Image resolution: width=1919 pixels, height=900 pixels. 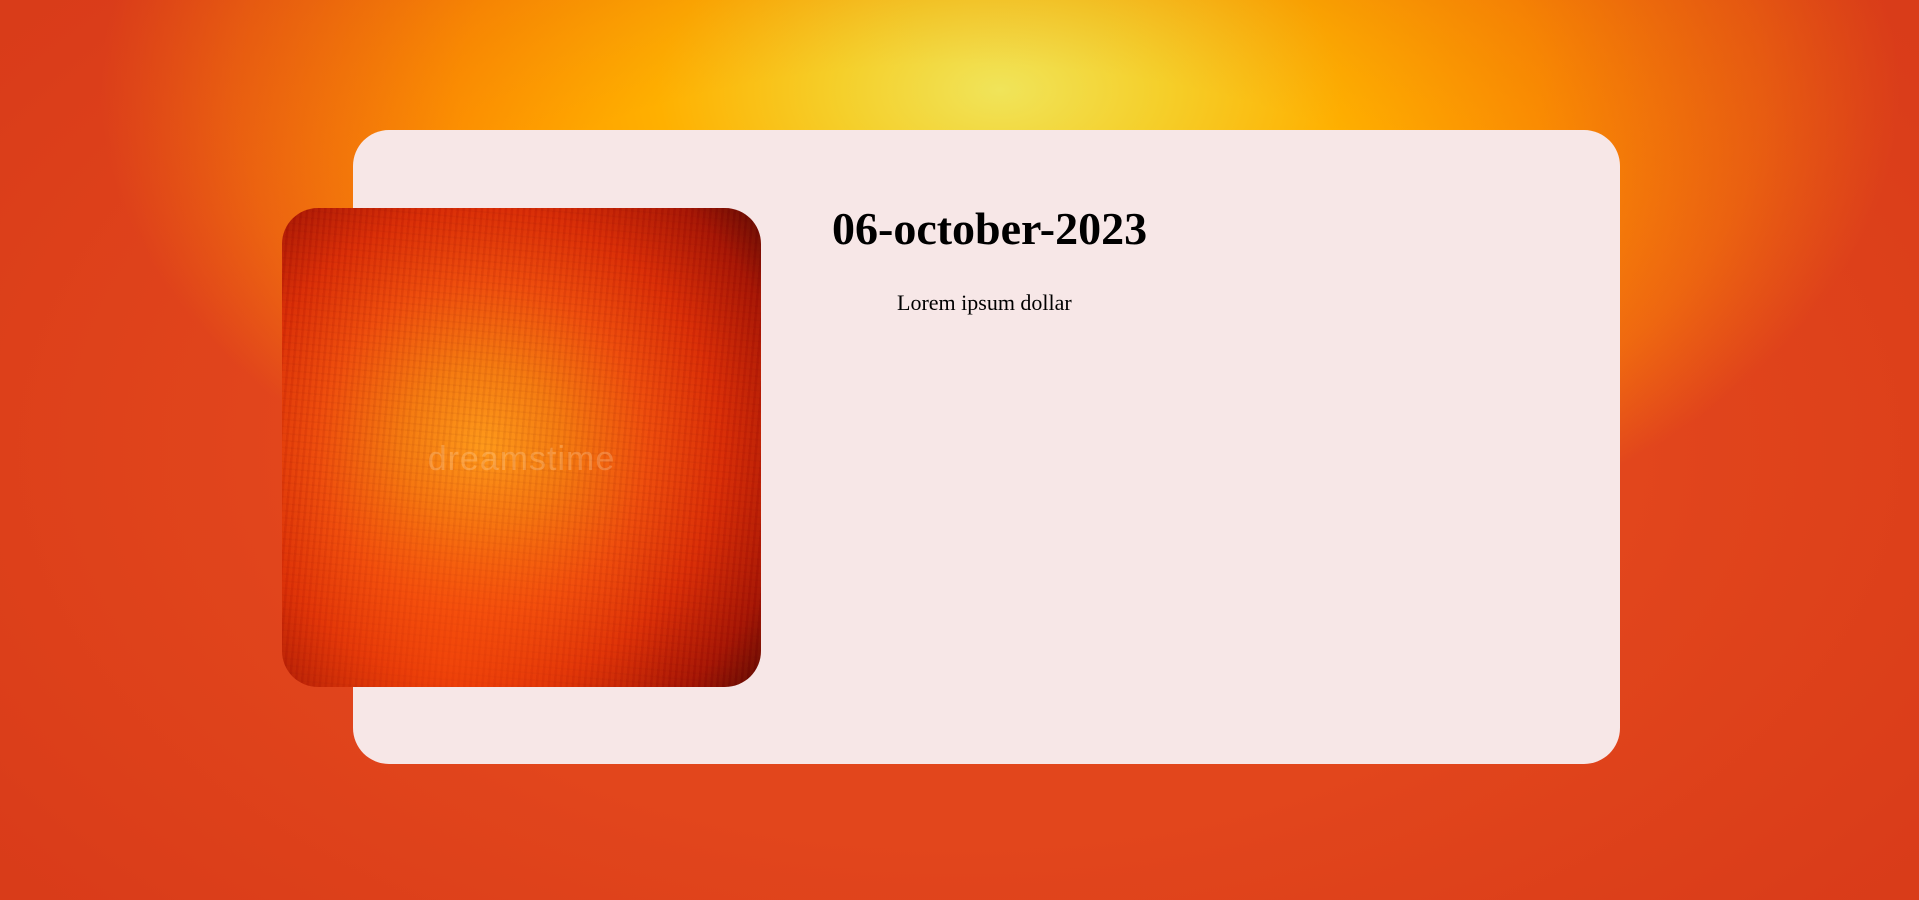 I want to click on card-image: dreamstime, so click(x=521, y=447).